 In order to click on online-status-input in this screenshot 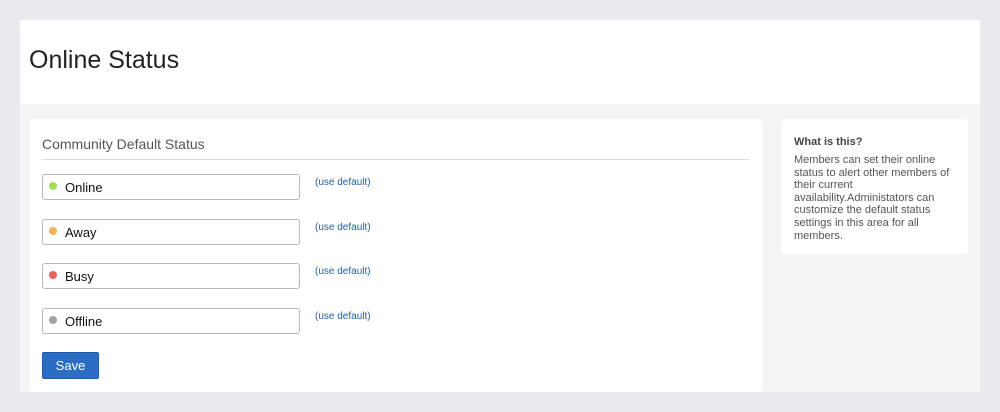, I will do `click(177, 187)`.